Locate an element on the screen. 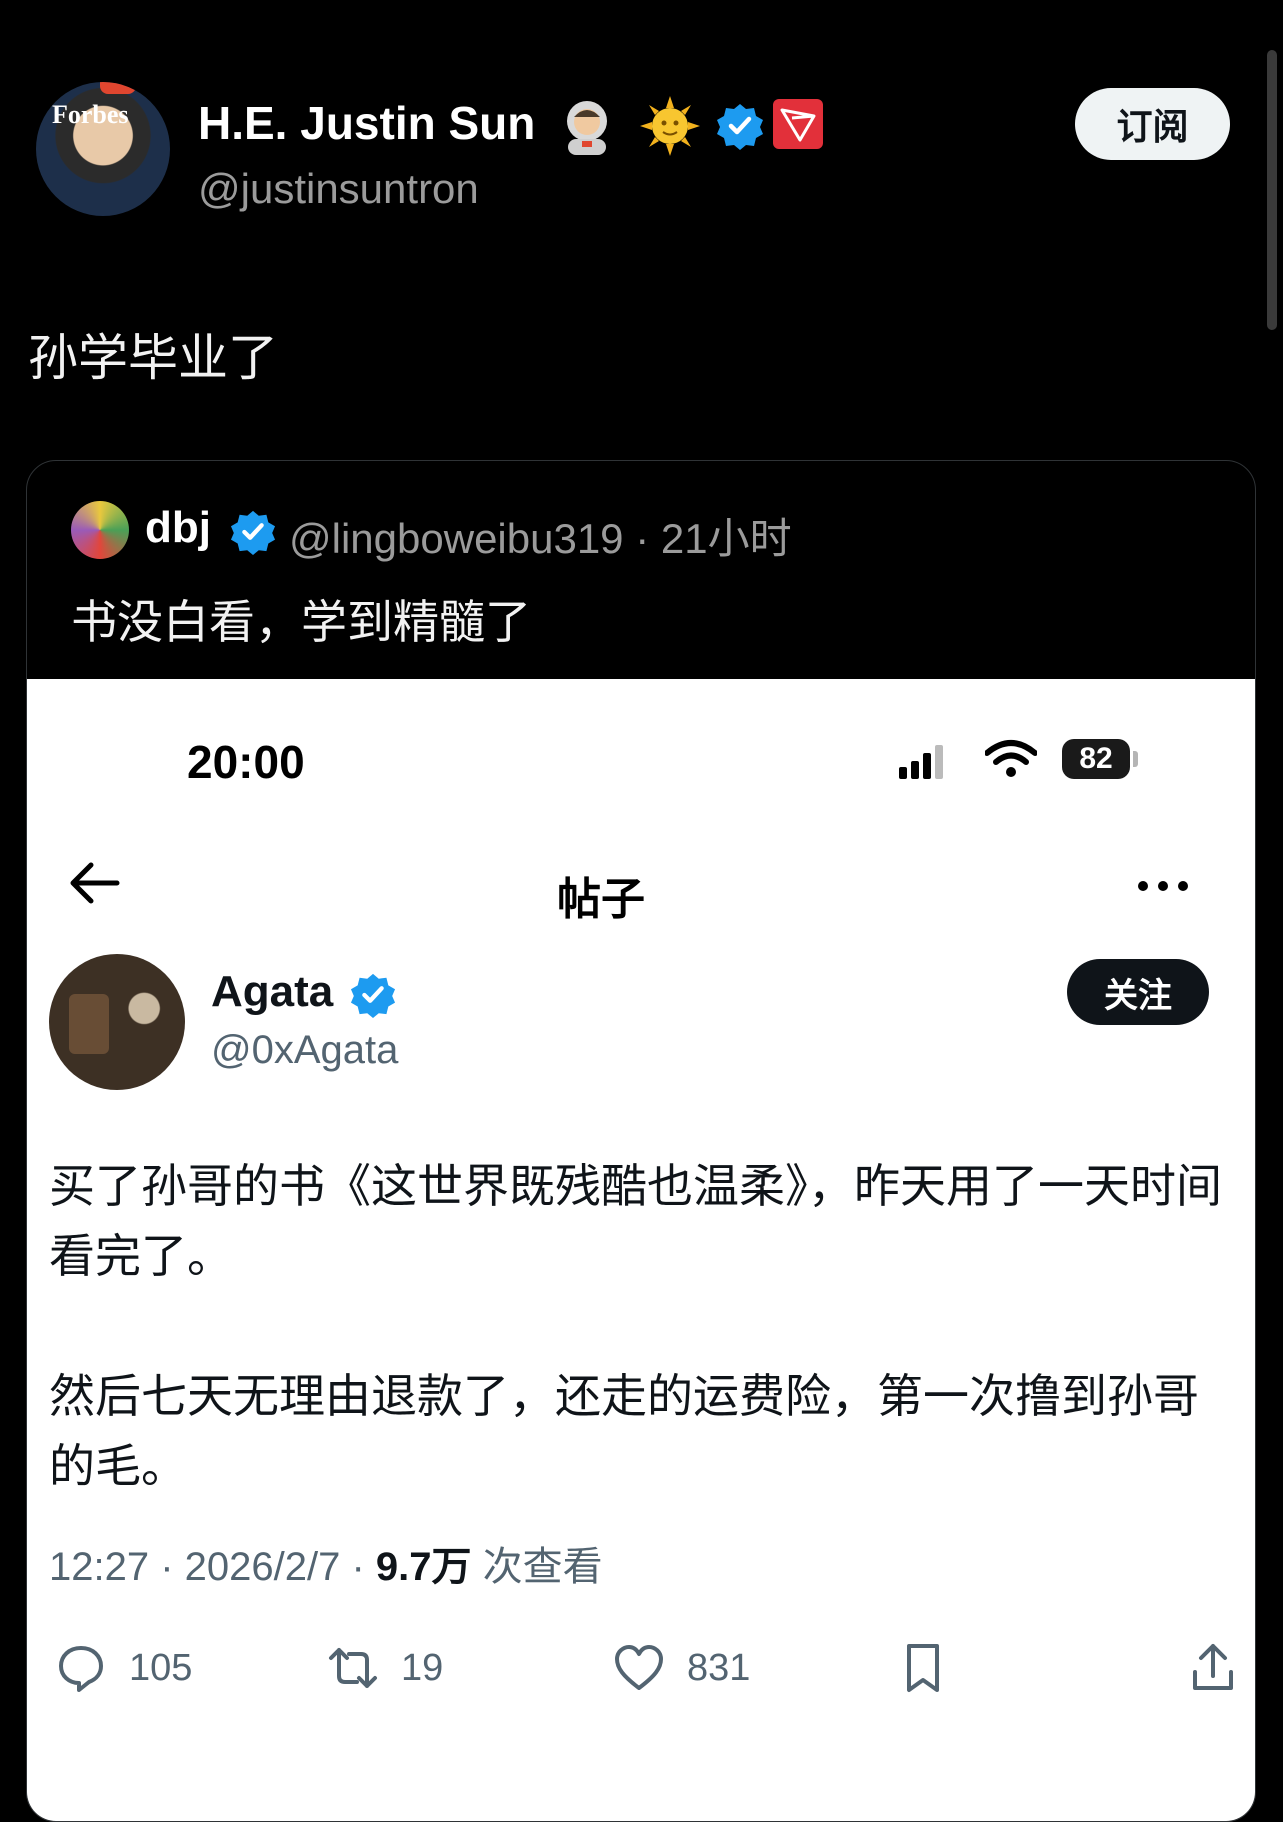  subscribe-button: 订阅 is located at coordinates (1152, 124).